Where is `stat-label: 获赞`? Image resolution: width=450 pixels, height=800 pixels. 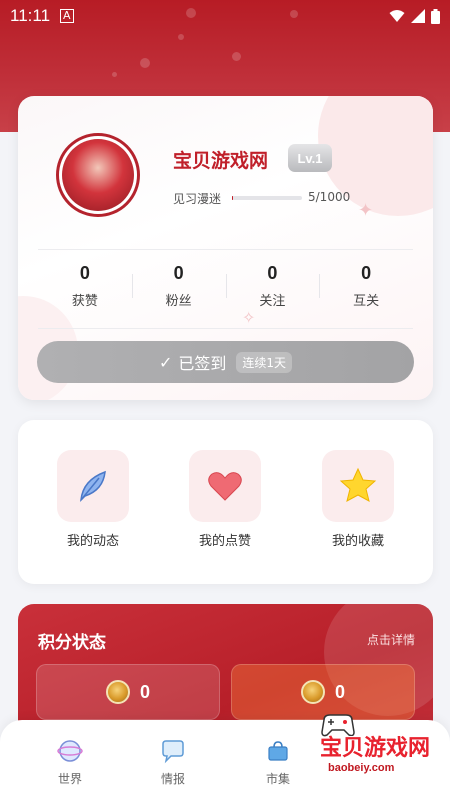
stat-label: 获赞 is located at coordinates (84, 301).